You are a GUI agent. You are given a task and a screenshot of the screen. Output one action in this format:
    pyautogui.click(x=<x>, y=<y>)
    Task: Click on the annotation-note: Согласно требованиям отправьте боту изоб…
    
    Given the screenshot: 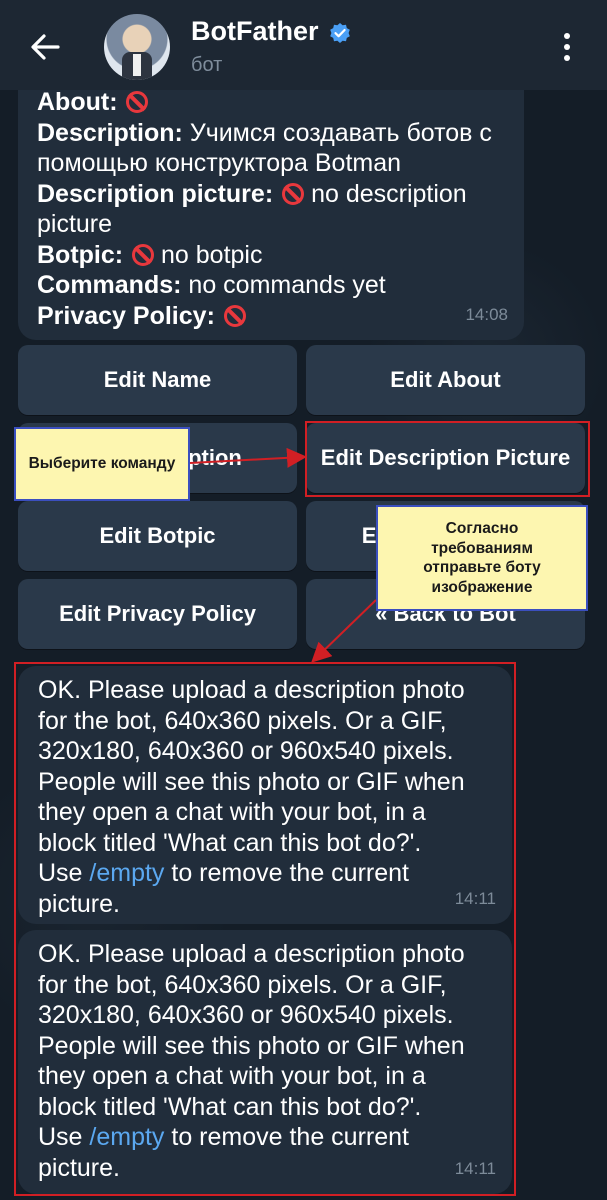 What is the action you would take?
    pyautogui.click(x=482, y=558)
    